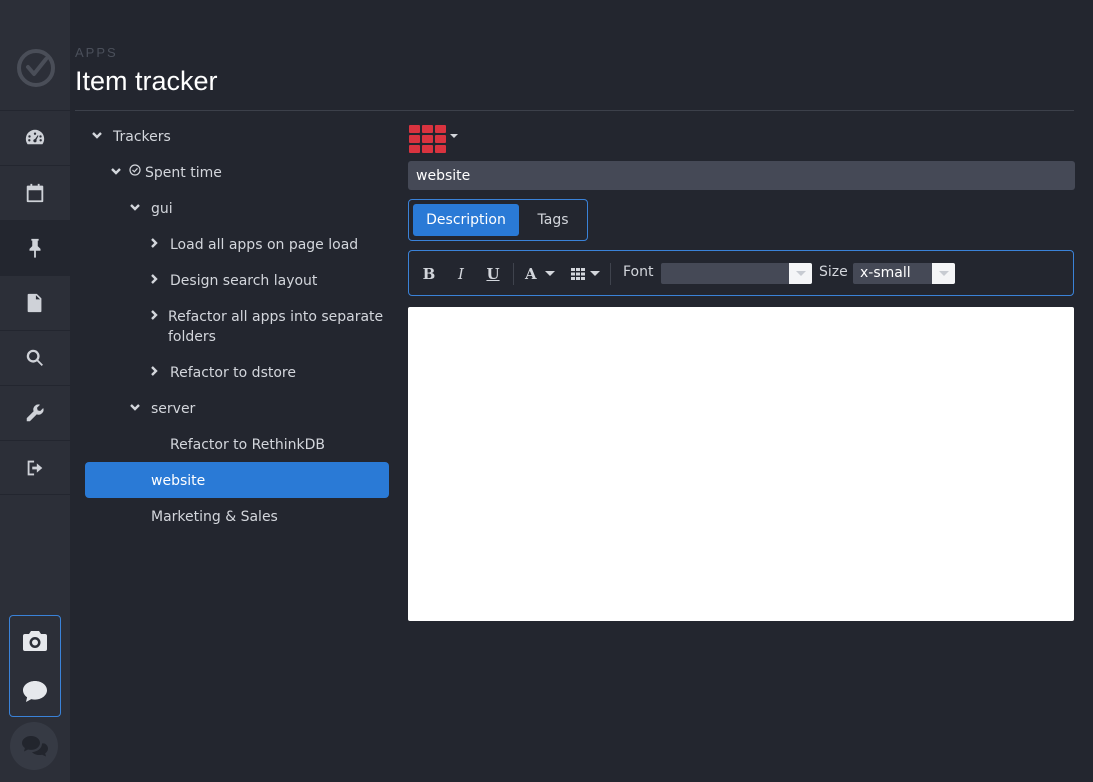 The height and width of the screenshot is (782, 1093). I want to click on wrench-icon, so click(35, 413).